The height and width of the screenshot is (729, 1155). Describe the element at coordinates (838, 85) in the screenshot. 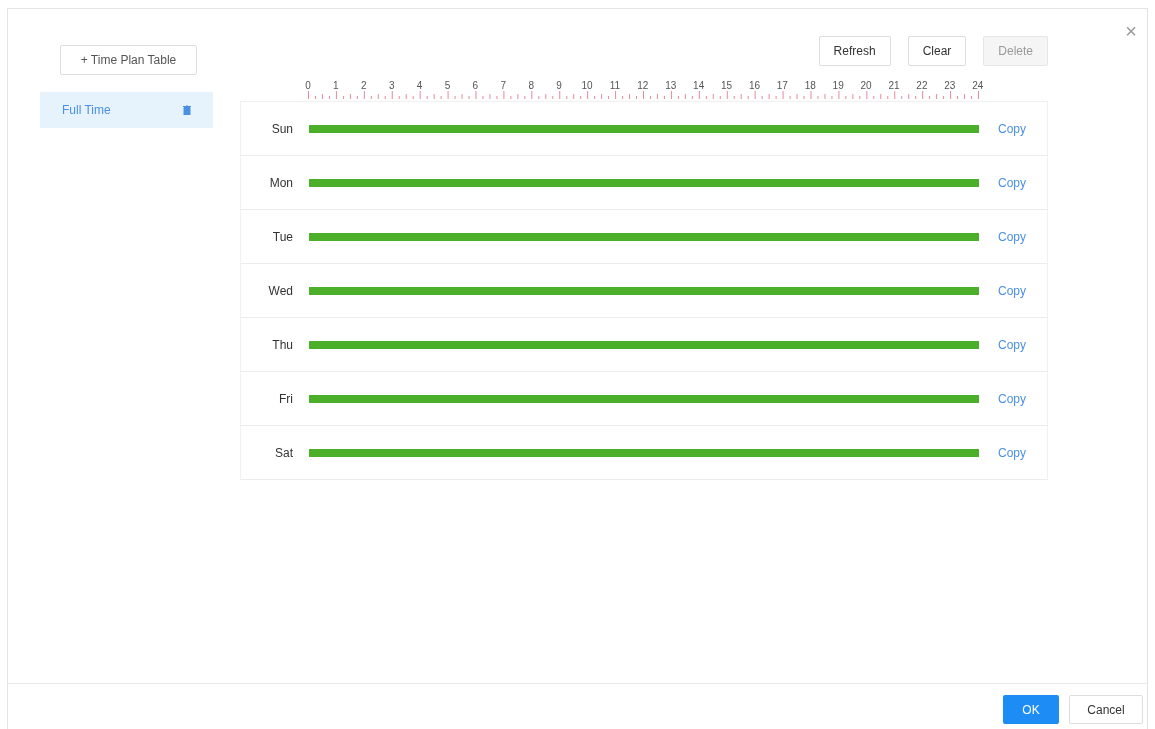

I see `hour-label: 19` at that location.